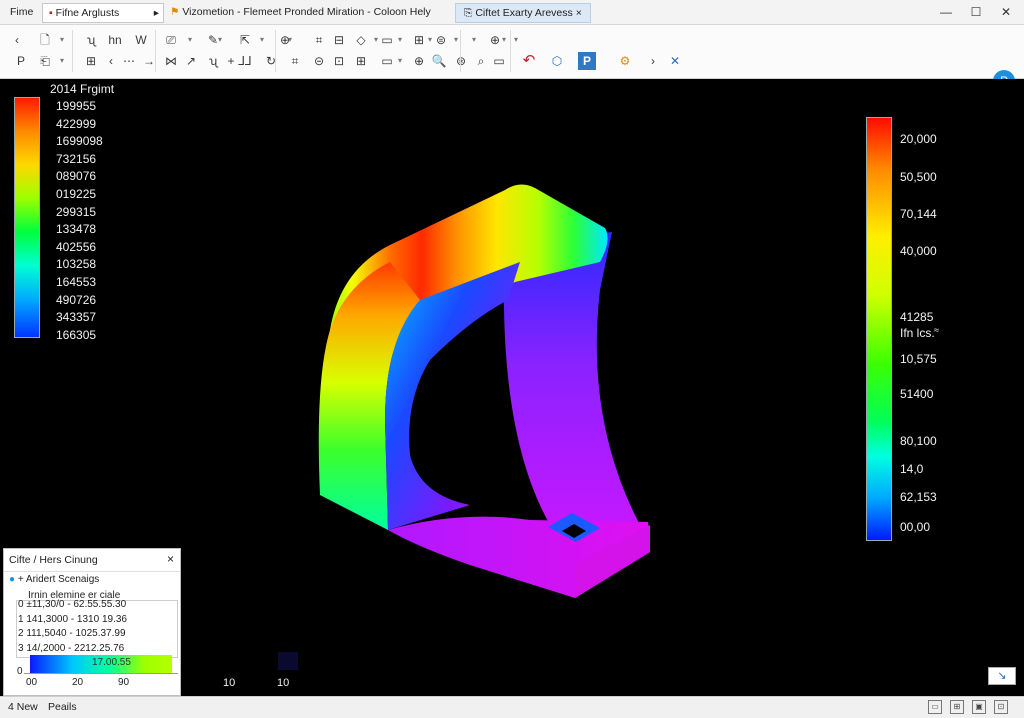  What do you see at coordinates (439, 61) in the screenshot?
I see `toolbar-icon: 🔍` at bounding box center [439, 61].